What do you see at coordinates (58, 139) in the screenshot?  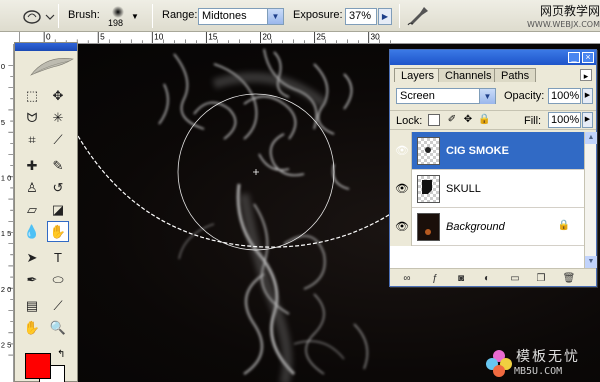 I see `slice-tool-icon: ⟋` at bounding box center [58, 139].